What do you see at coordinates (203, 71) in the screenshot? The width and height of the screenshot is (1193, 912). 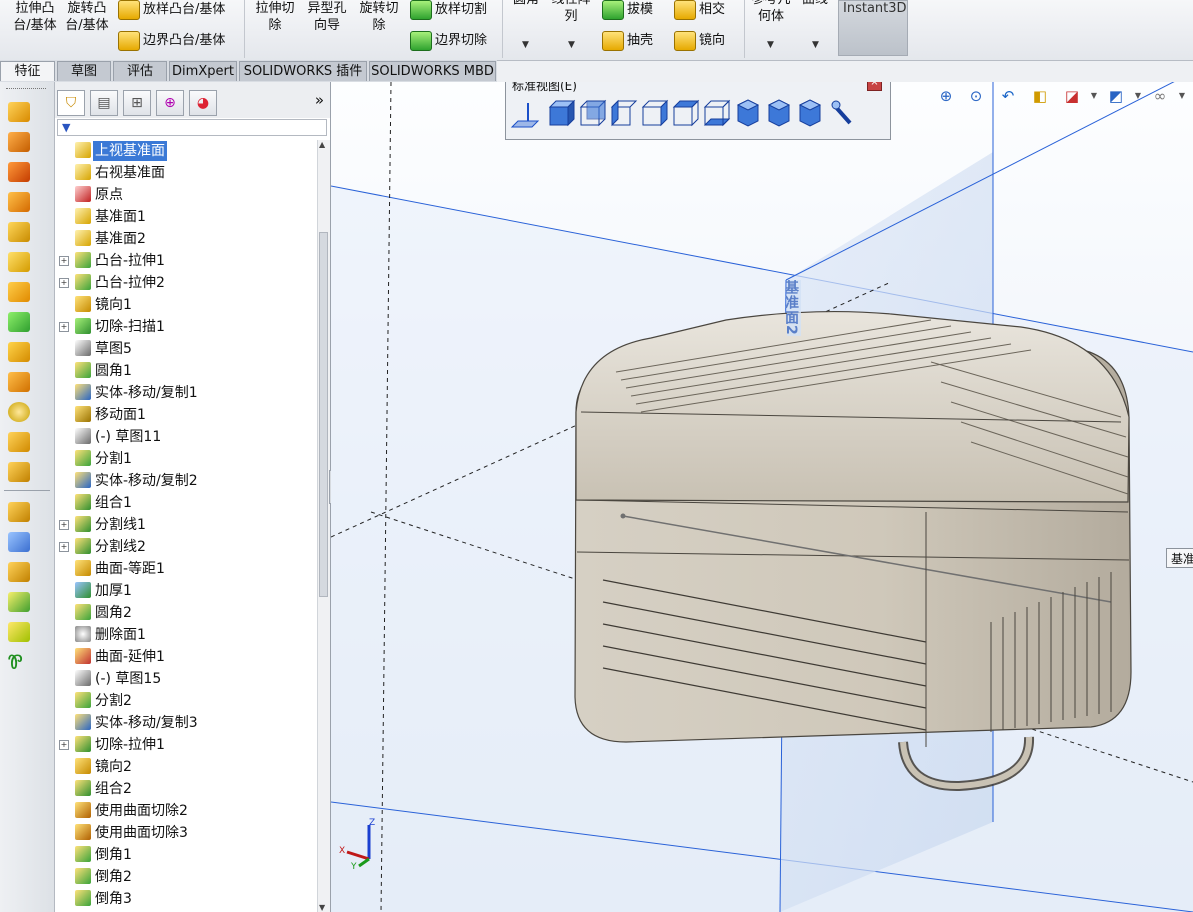 I see `tab-dimxpert: DimXpert` at bounding box center [203, 71].